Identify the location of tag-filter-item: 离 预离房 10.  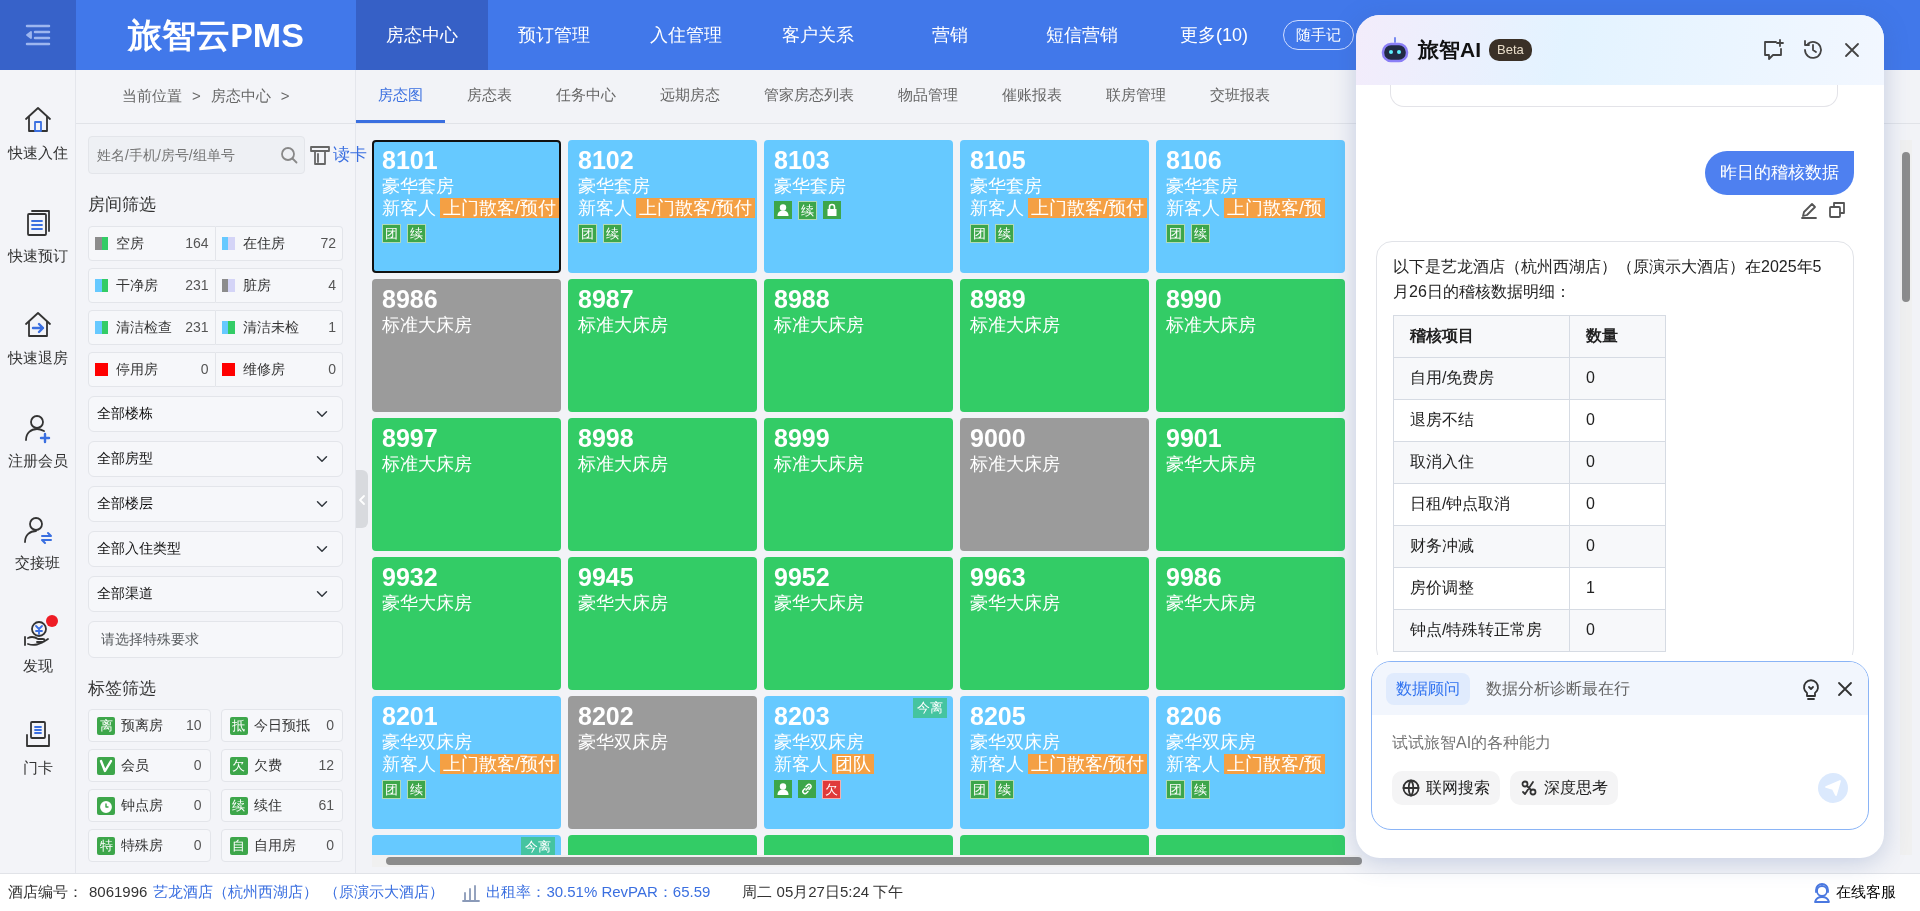
(149, 725).